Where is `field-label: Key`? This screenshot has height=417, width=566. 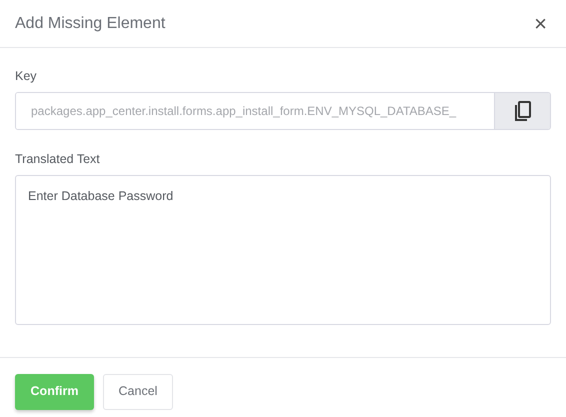
field-label: Key is located at coordinates (26, 76).